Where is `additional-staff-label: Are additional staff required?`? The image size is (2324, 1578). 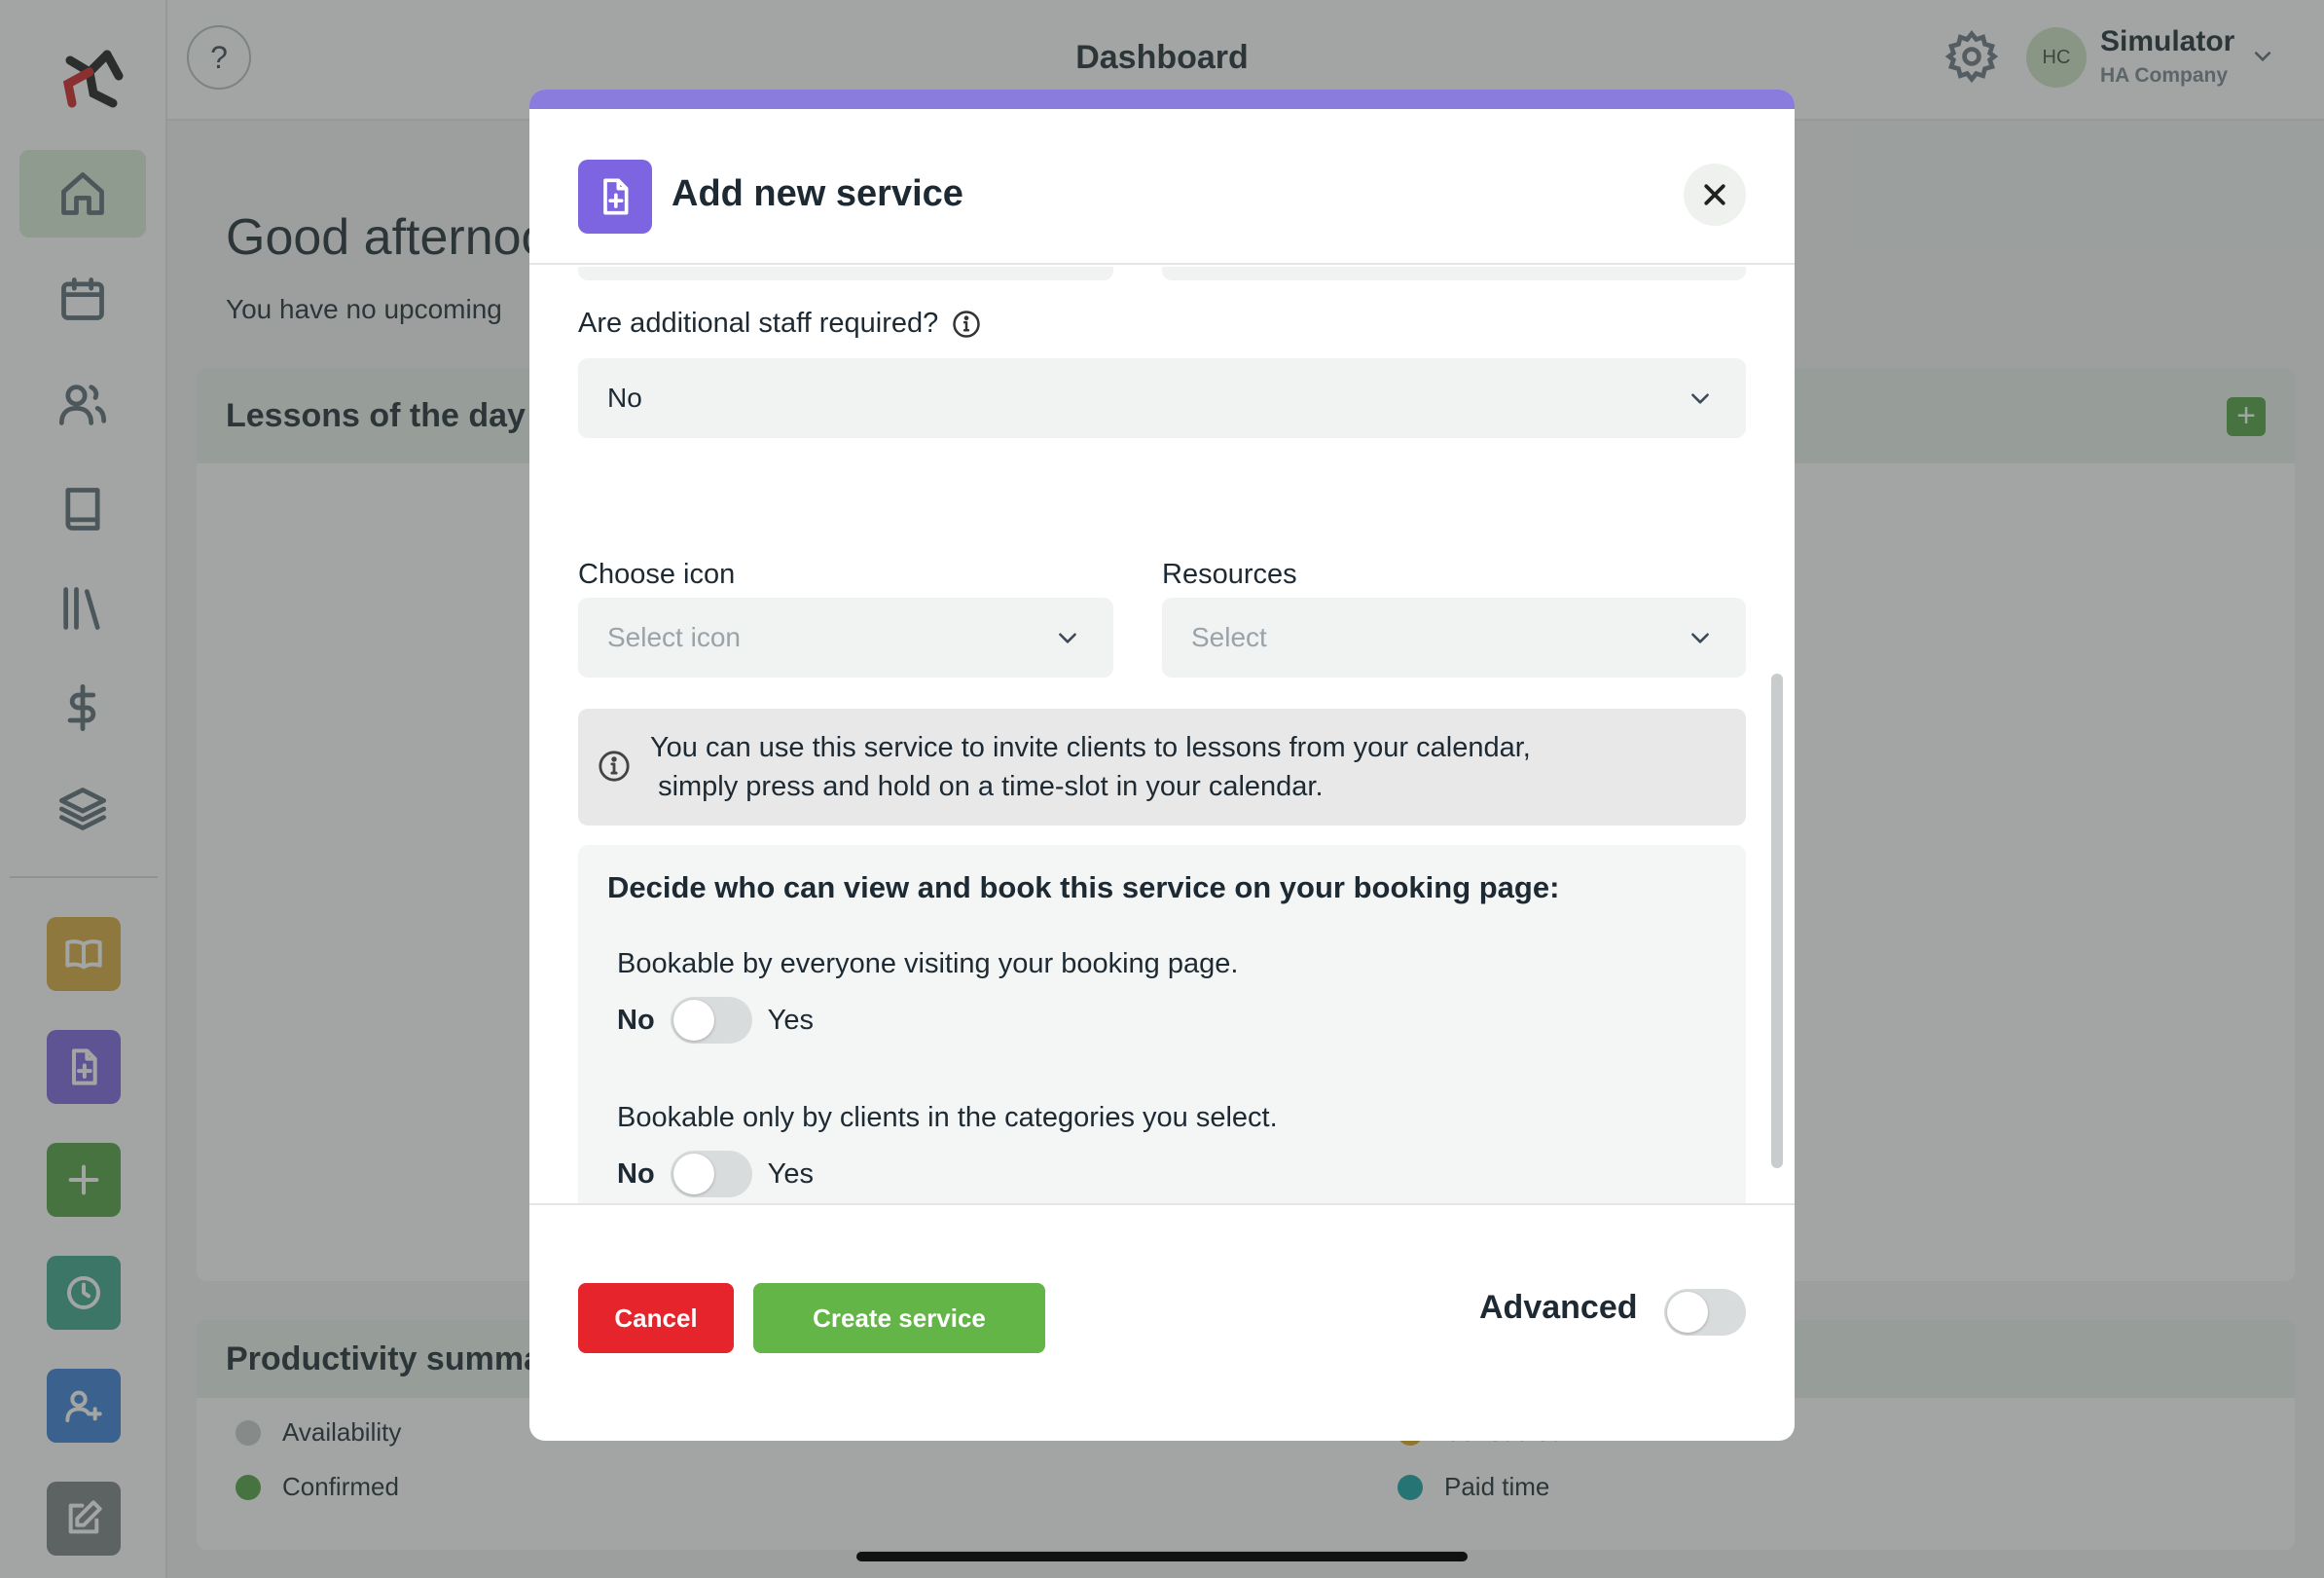 additional-staff-label: Are additional staff required? is located at coordinates (779, 324).